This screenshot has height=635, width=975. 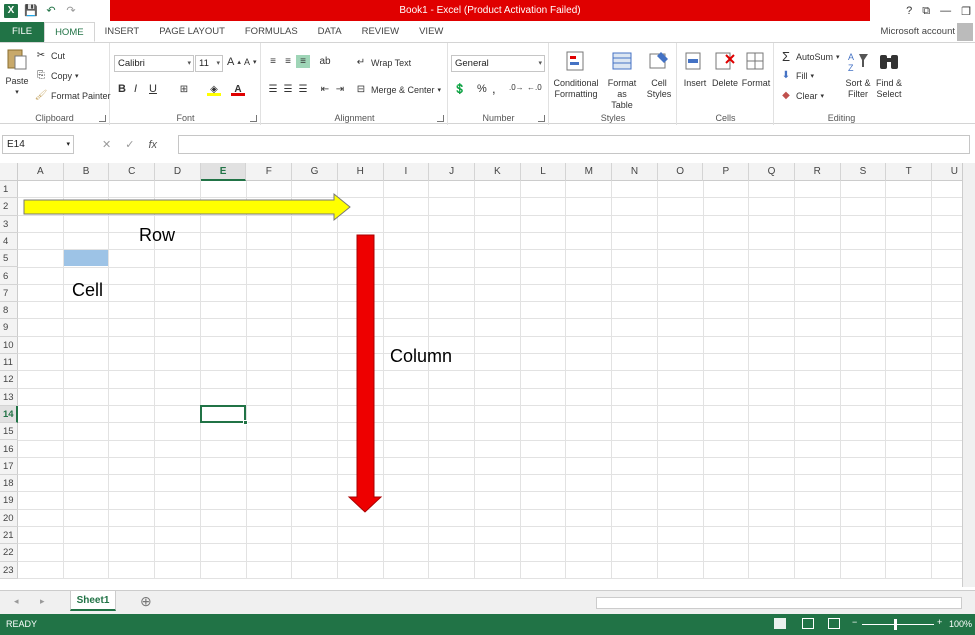 What do you see at coordinates (534, 87) in the screenshot?
I see `decrease-decimal-button: ←.0` at bounding box center [534, 87].